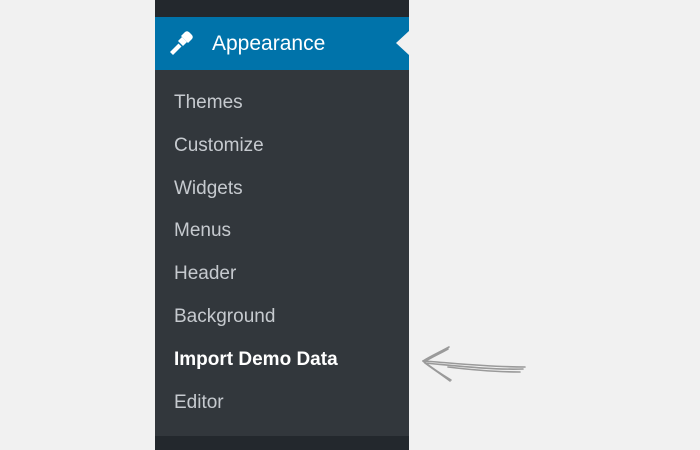 The image size is (700, 450). I want to click on submenu-item-import-demo-data: Import Demo Data, so click(282, 360).